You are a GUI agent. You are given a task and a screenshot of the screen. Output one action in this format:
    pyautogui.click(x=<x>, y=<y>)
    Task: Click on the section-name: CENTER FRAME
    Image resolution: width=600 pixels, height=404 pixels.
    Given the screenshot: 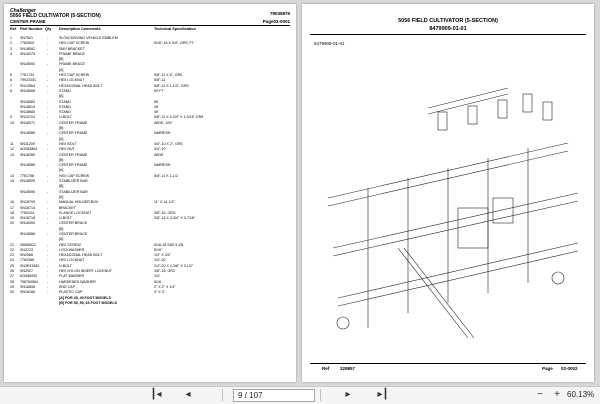 What is the action you would take?
    pyautogui.click(x=28, y=21)
    